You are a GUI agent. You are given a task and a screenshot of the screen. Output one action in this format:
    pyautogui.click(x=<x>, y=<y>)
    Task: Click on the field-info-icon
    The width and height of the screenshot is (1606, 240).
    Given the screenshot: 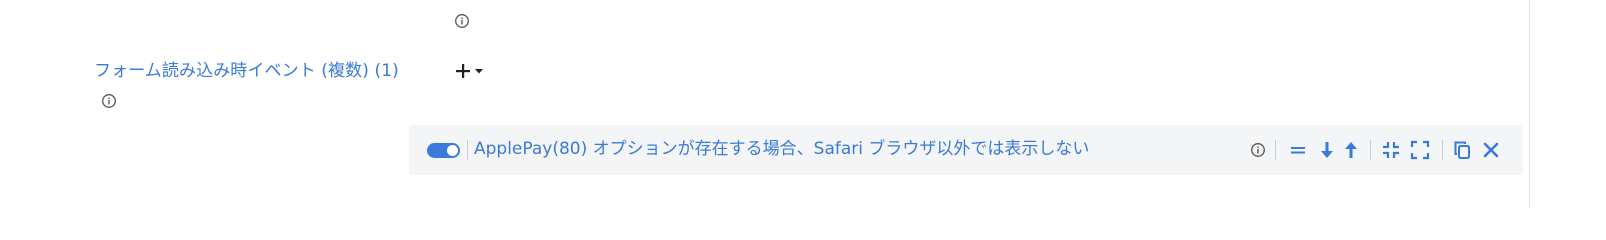 What is the action you would take?
    pyautogui.click(x=109, y=101)
    